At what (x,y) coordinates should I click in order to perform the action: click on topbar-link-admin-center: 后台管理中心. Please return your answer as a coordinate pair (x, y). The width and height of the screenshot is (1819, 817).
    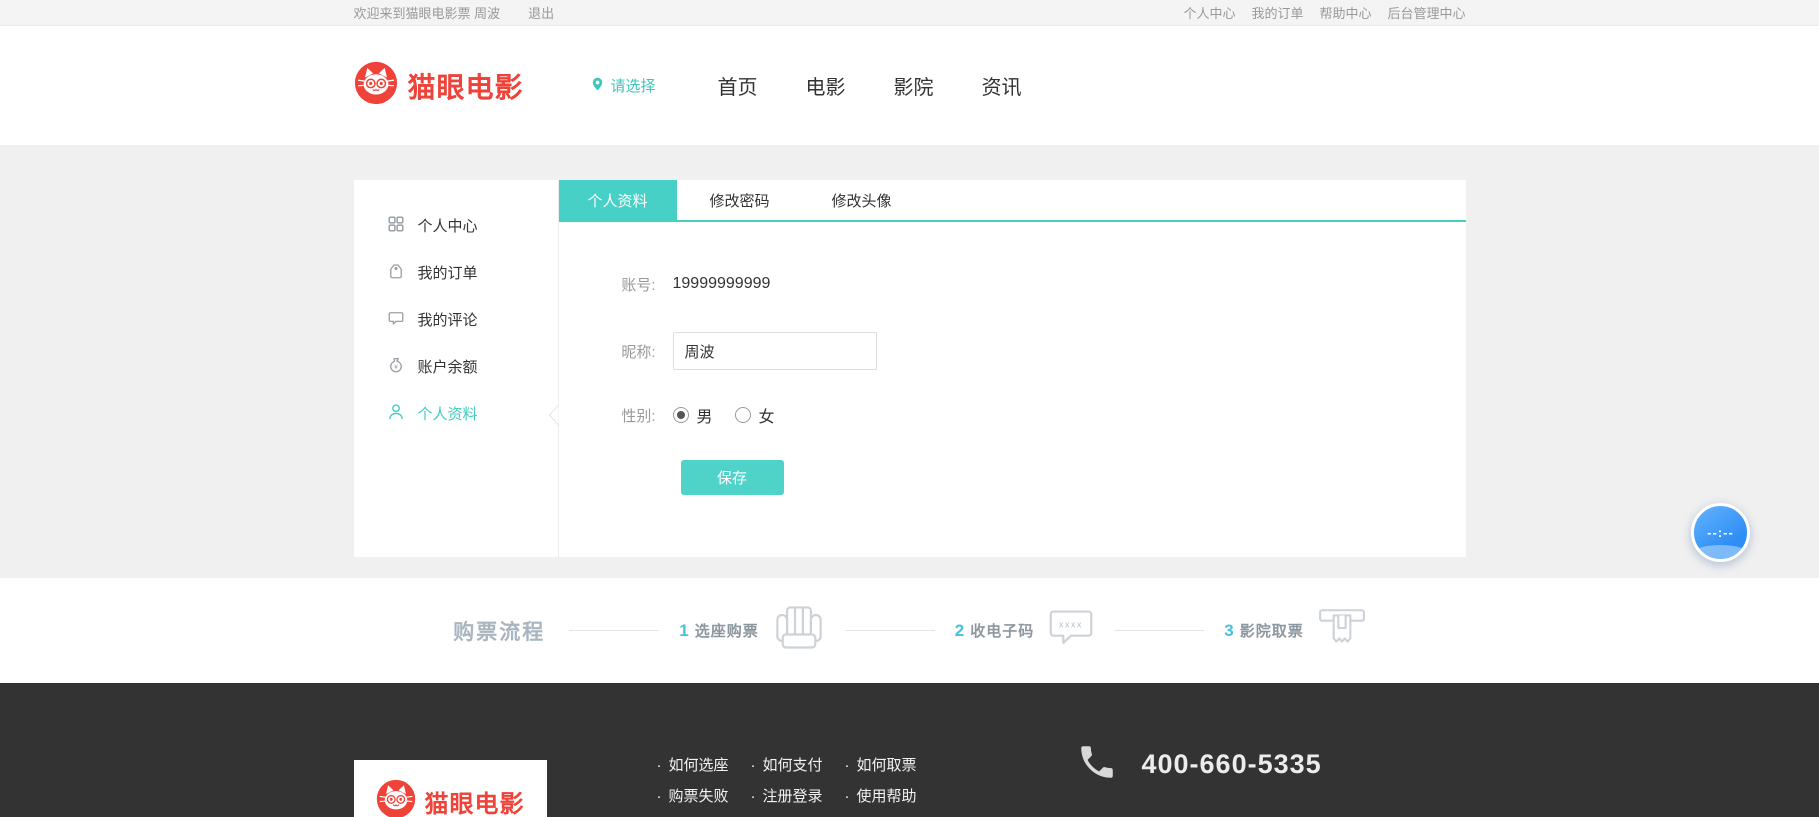
    Looking at the image, I should click on (1426, 12).